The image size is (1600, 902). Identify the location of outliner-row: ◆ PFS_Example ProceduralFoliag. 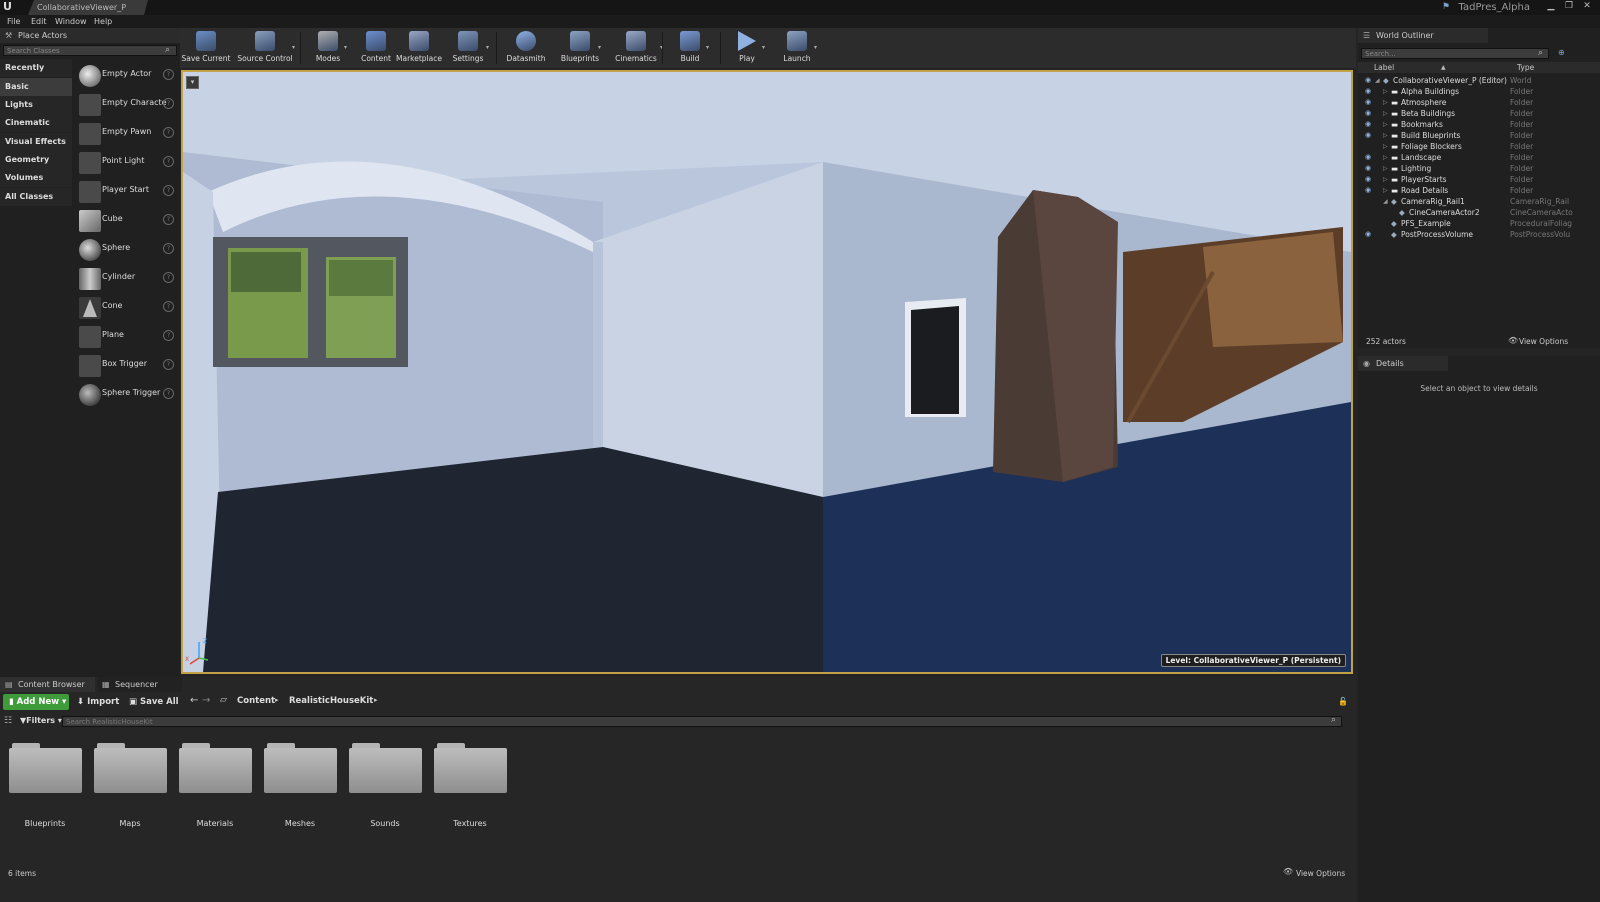
(1479, 223).